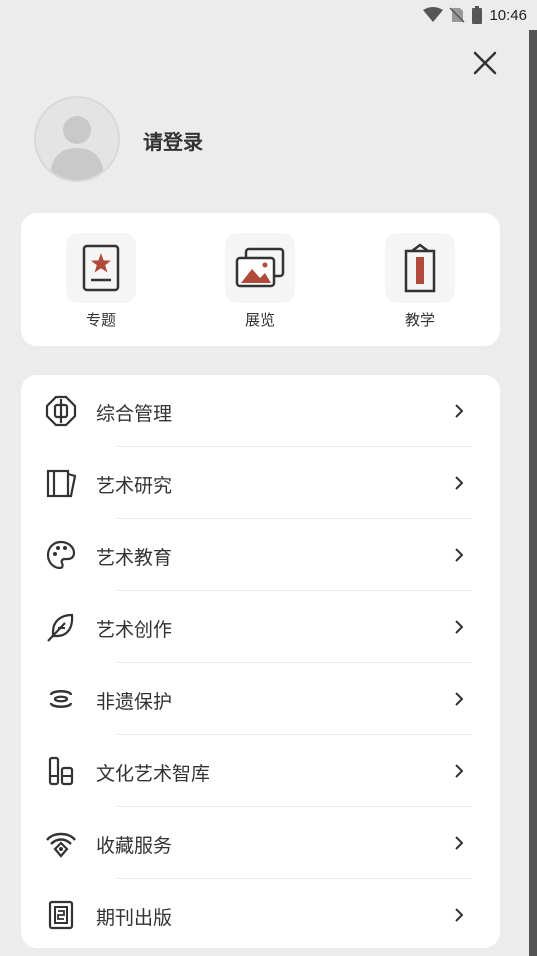  I want to click on menu-item-journal-publishing: 期刊出版, so click(260, 915).